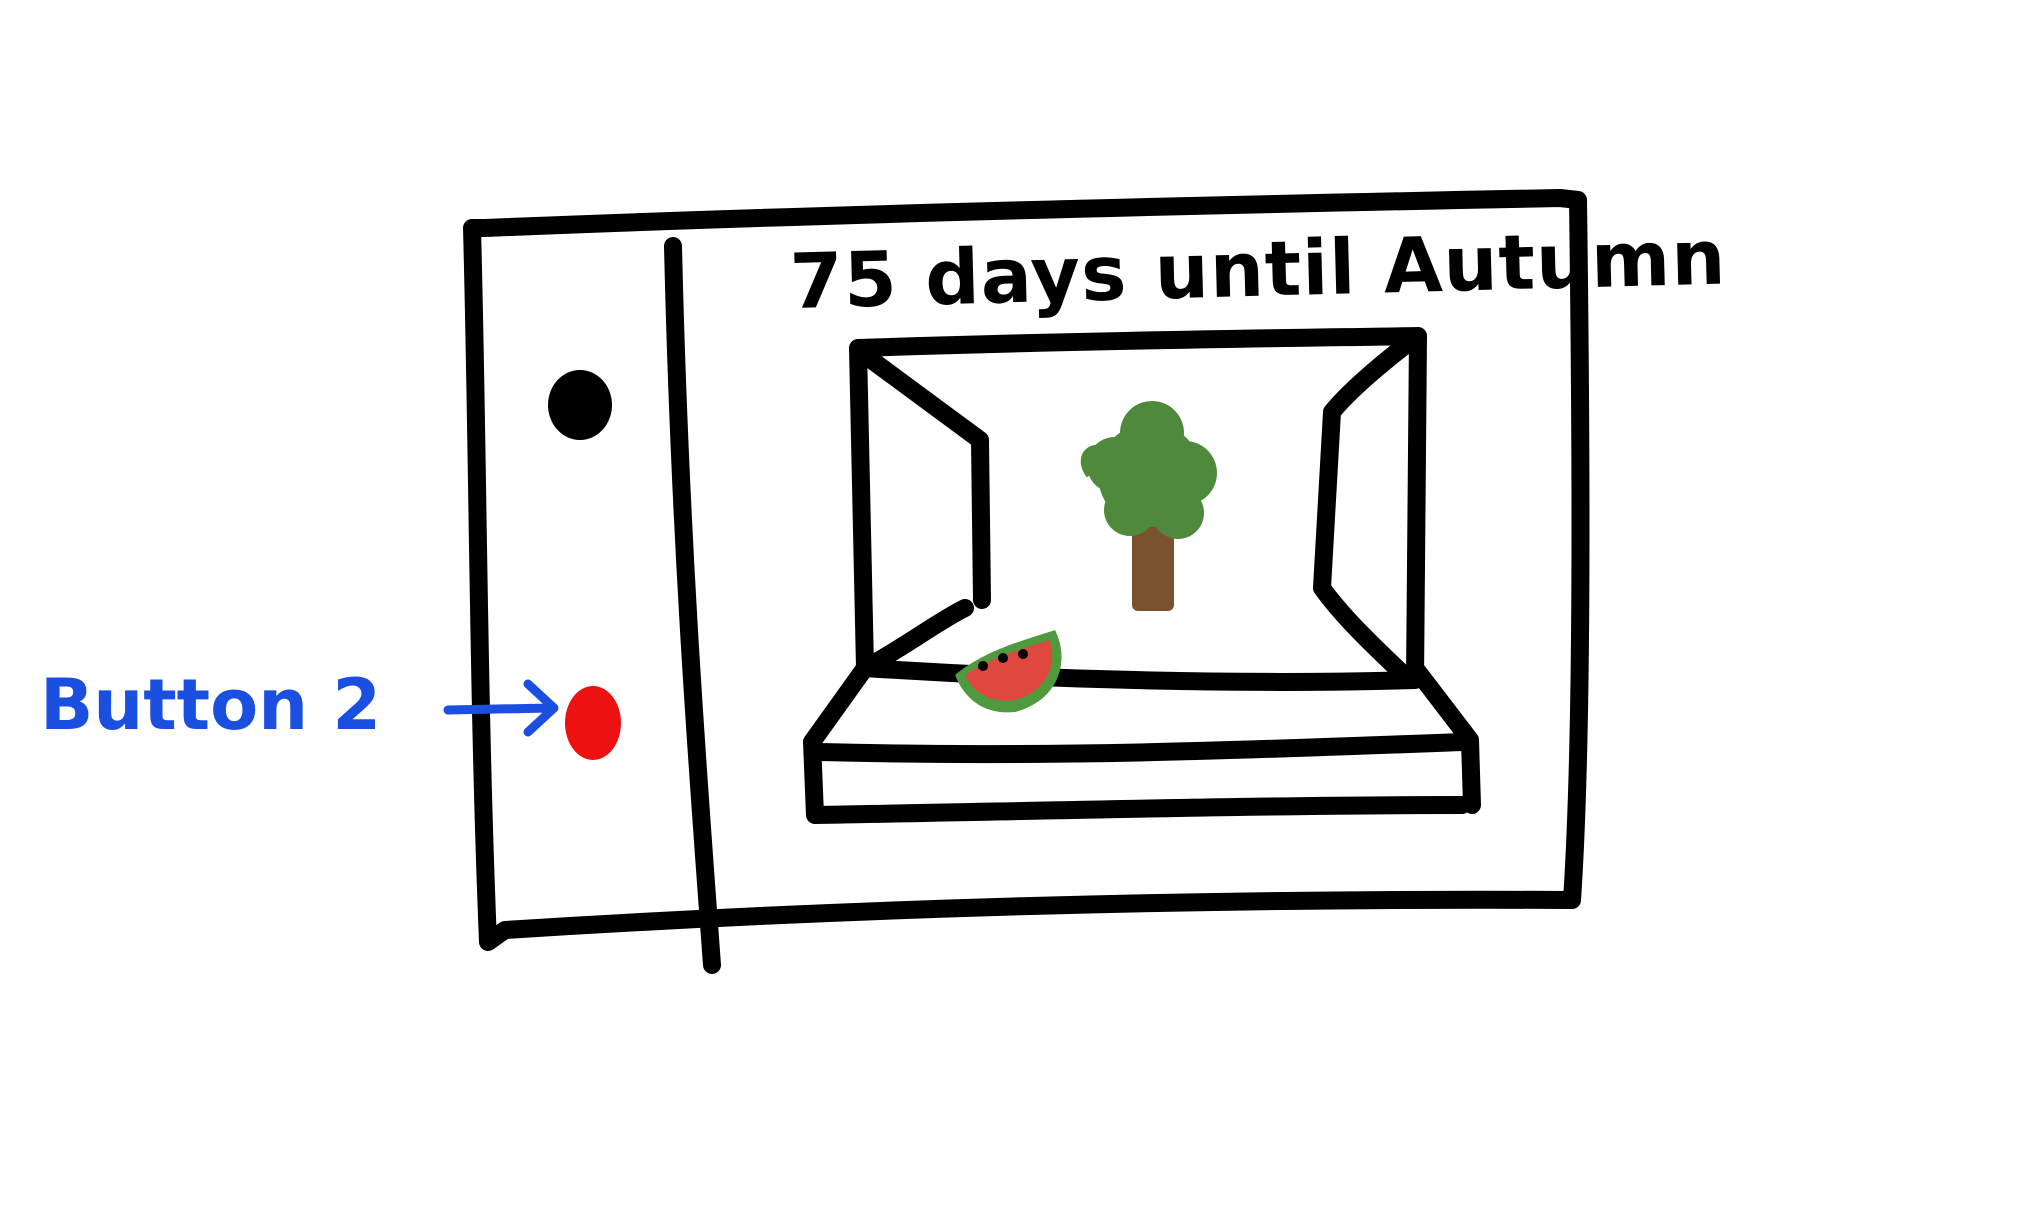 The width and height of the screenshot is (2019, 1215). What do you see at coordinates (211, 705) in the screenshot?
I see `button-2-annotation: Button 2` at bounding box center [211, 705].